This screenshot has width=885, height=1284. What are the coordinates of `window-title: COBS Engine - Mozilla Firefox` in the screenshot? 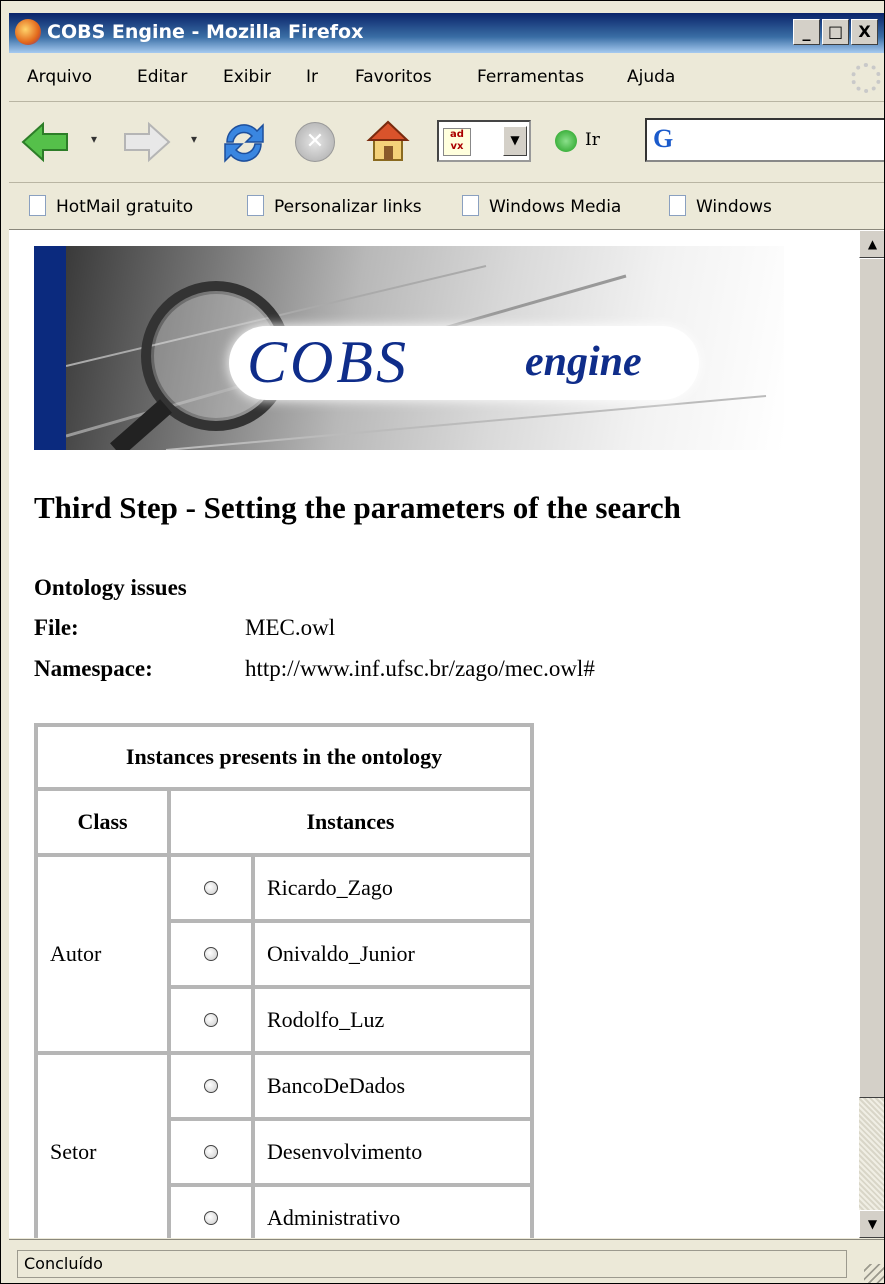 It's located at (205, 32).